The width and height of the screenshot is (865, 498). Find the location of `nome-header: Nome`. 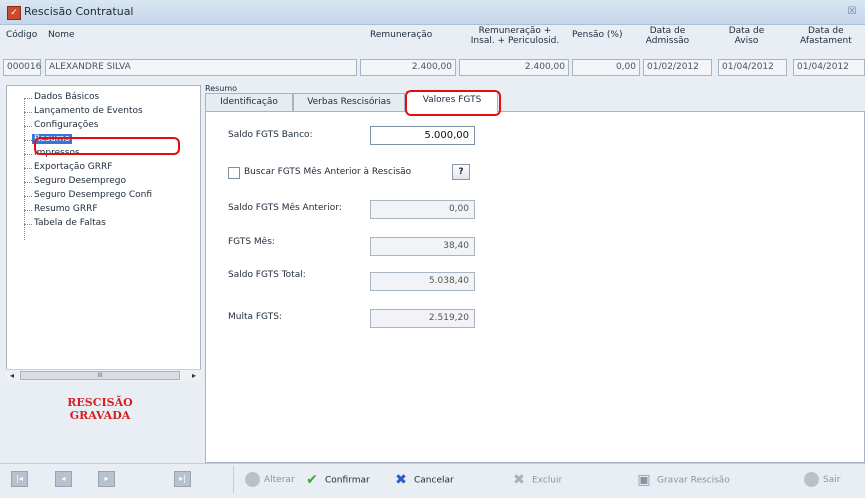

nome-header: Nome is located at coordinates (61, 35).